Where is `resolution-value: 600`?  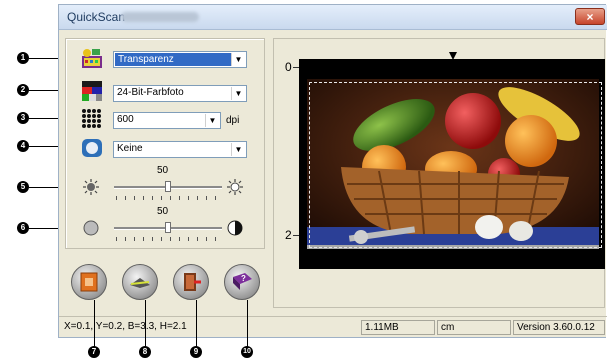
resolution-value: 600 is located at coordinates (125, 119).